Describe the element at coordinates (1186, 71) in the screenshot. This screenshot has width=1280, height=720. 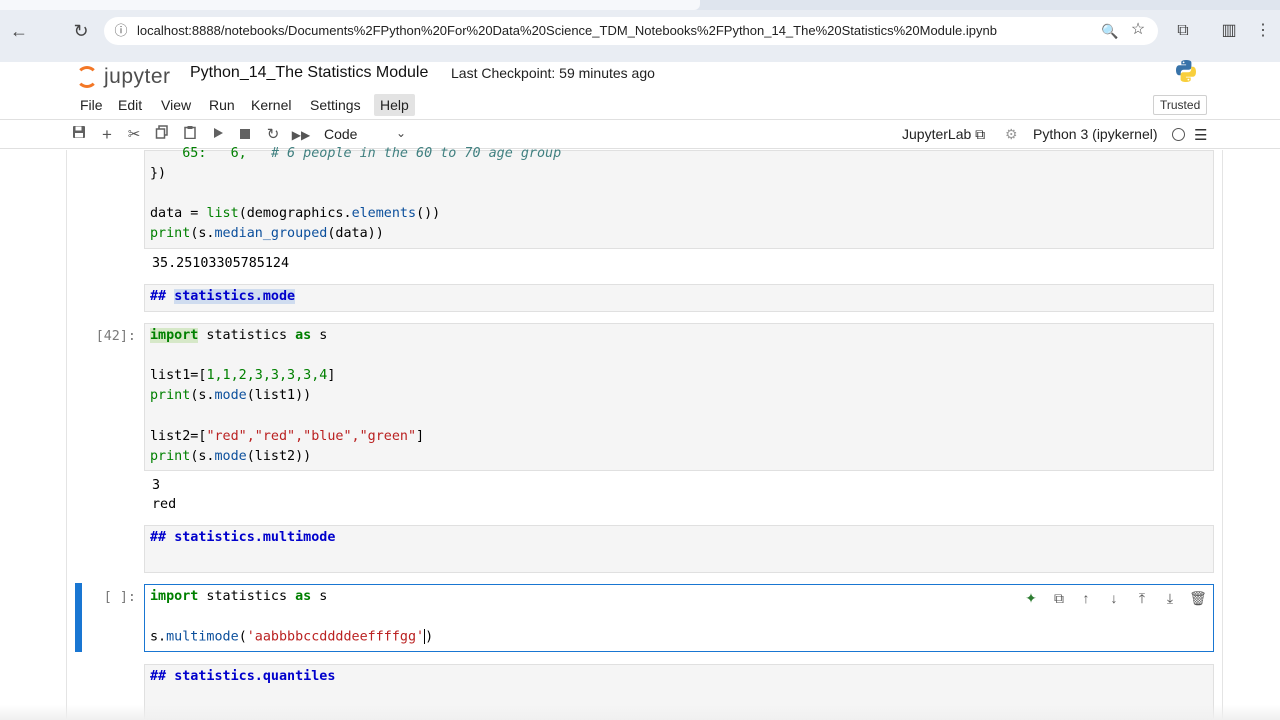
I see `python-logo-icon` at that location.